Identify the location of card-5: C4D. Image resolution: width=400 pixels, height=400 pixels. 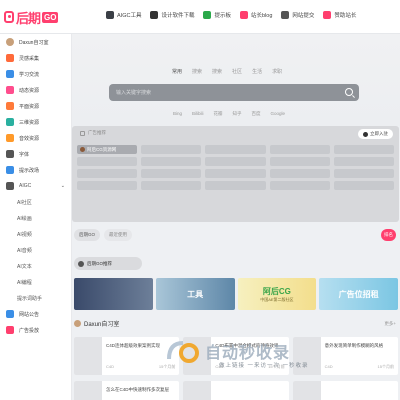
(345, 390).